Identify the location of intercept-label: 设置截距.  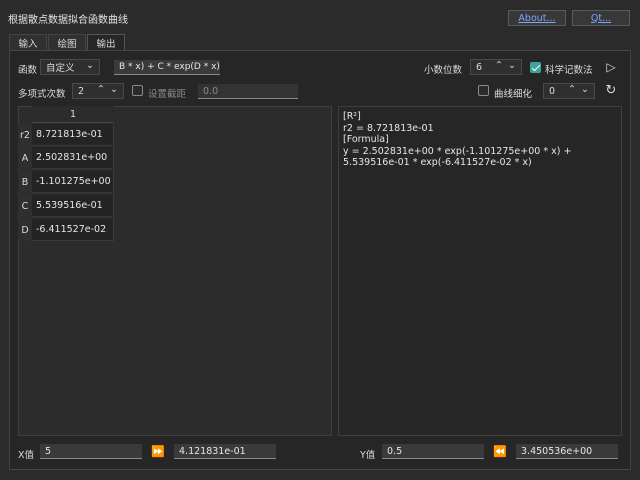
(167, 94).